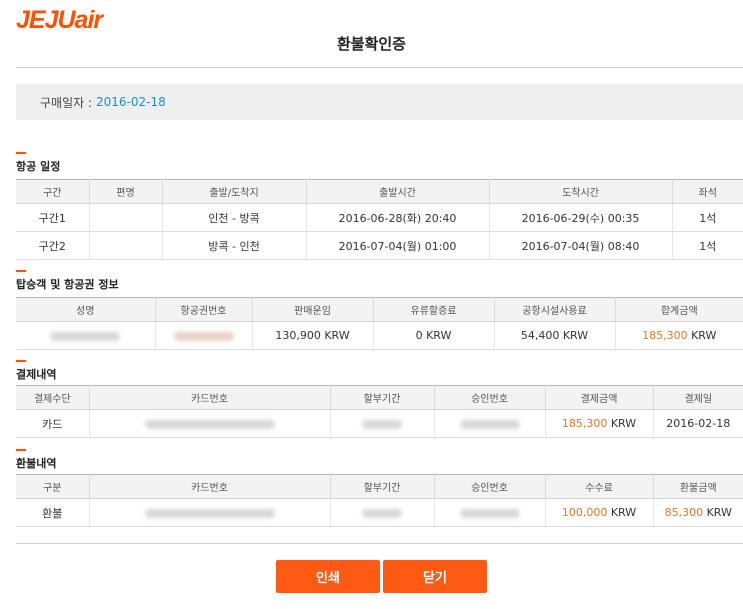  Describe the element at coordinates (67, 280) in the screenshot. I see `passenger-info-title: 탑승객 및 항공권 정보` at that location.